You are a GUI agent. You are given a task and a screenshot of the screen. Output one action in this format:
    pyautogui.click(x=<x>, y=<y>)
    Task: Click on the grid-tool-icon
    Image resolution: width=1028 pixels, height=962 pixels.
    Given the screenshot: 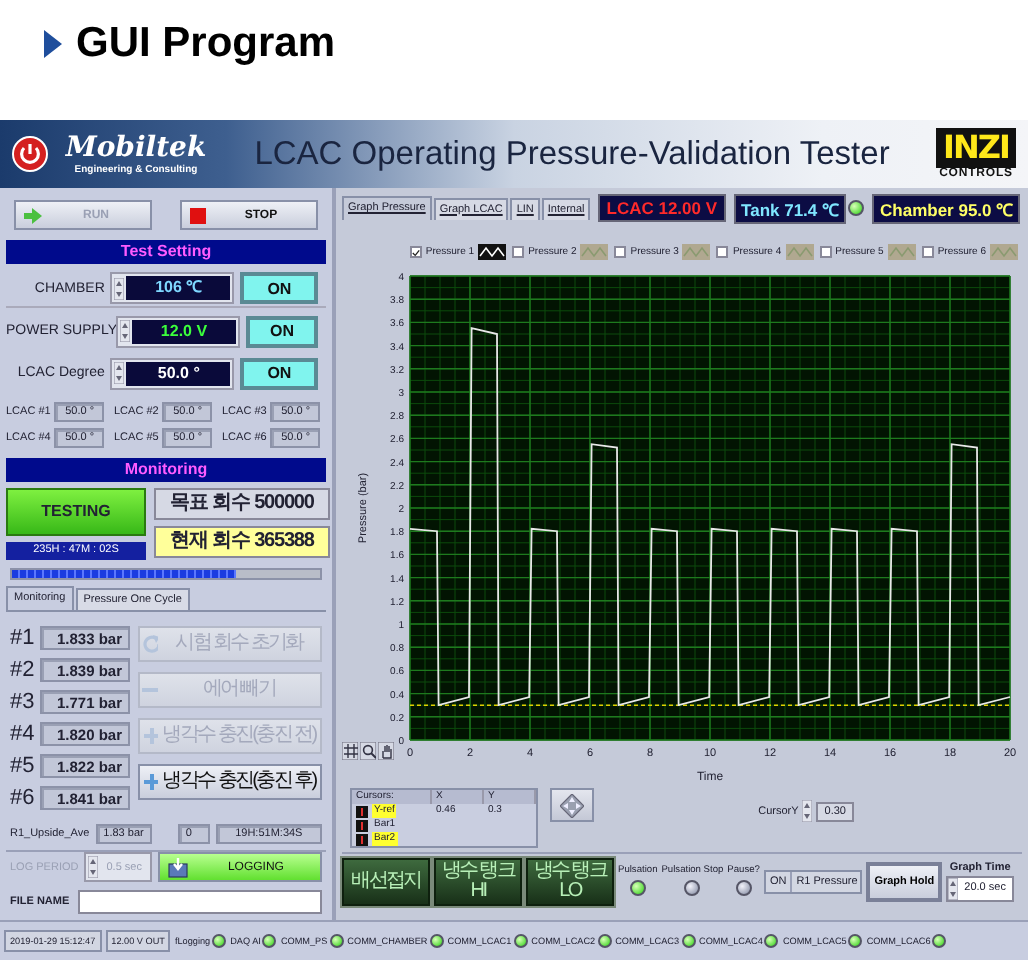 What is the action you would take?
    pyautogui.click(x=350, y=751)
    